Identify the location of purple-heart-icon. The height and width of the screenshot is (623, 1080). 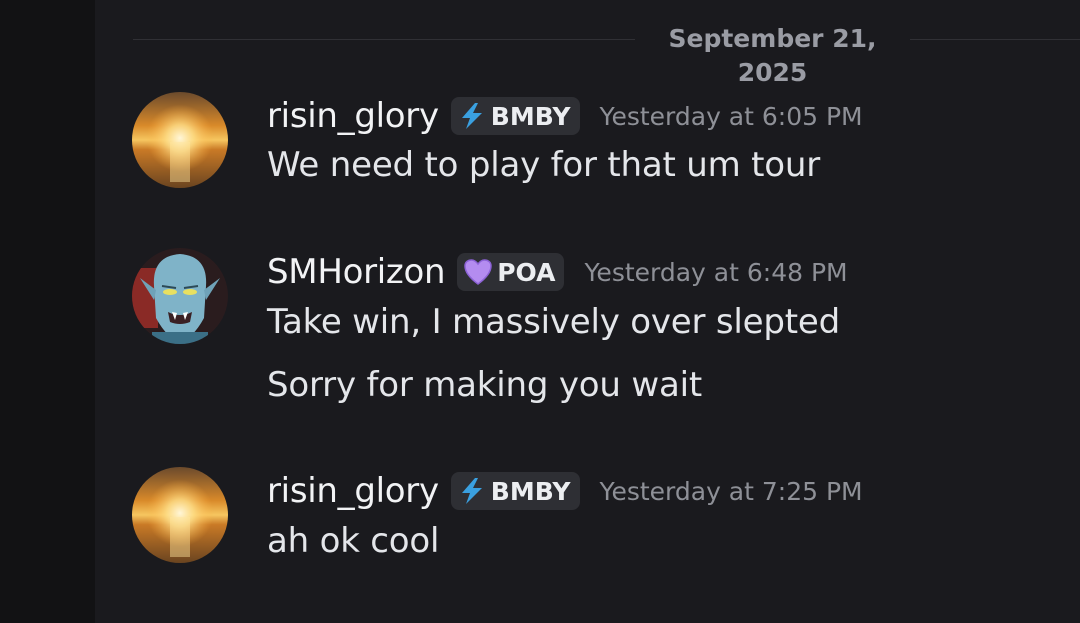
(478, 272).